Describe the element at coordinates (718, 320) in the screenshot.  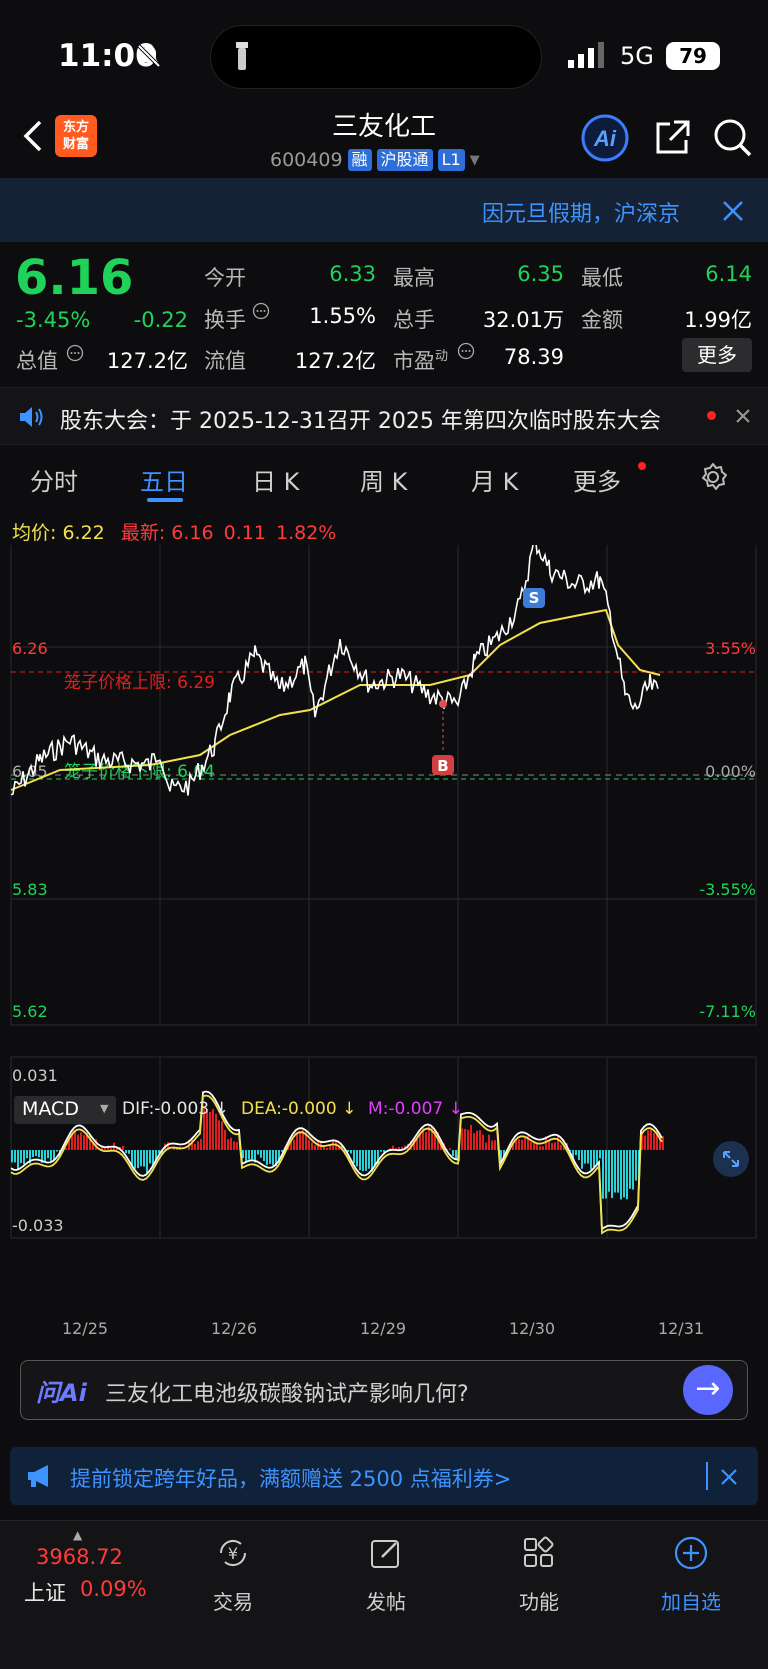
I see `amount-value: 1.99亿` at that location.